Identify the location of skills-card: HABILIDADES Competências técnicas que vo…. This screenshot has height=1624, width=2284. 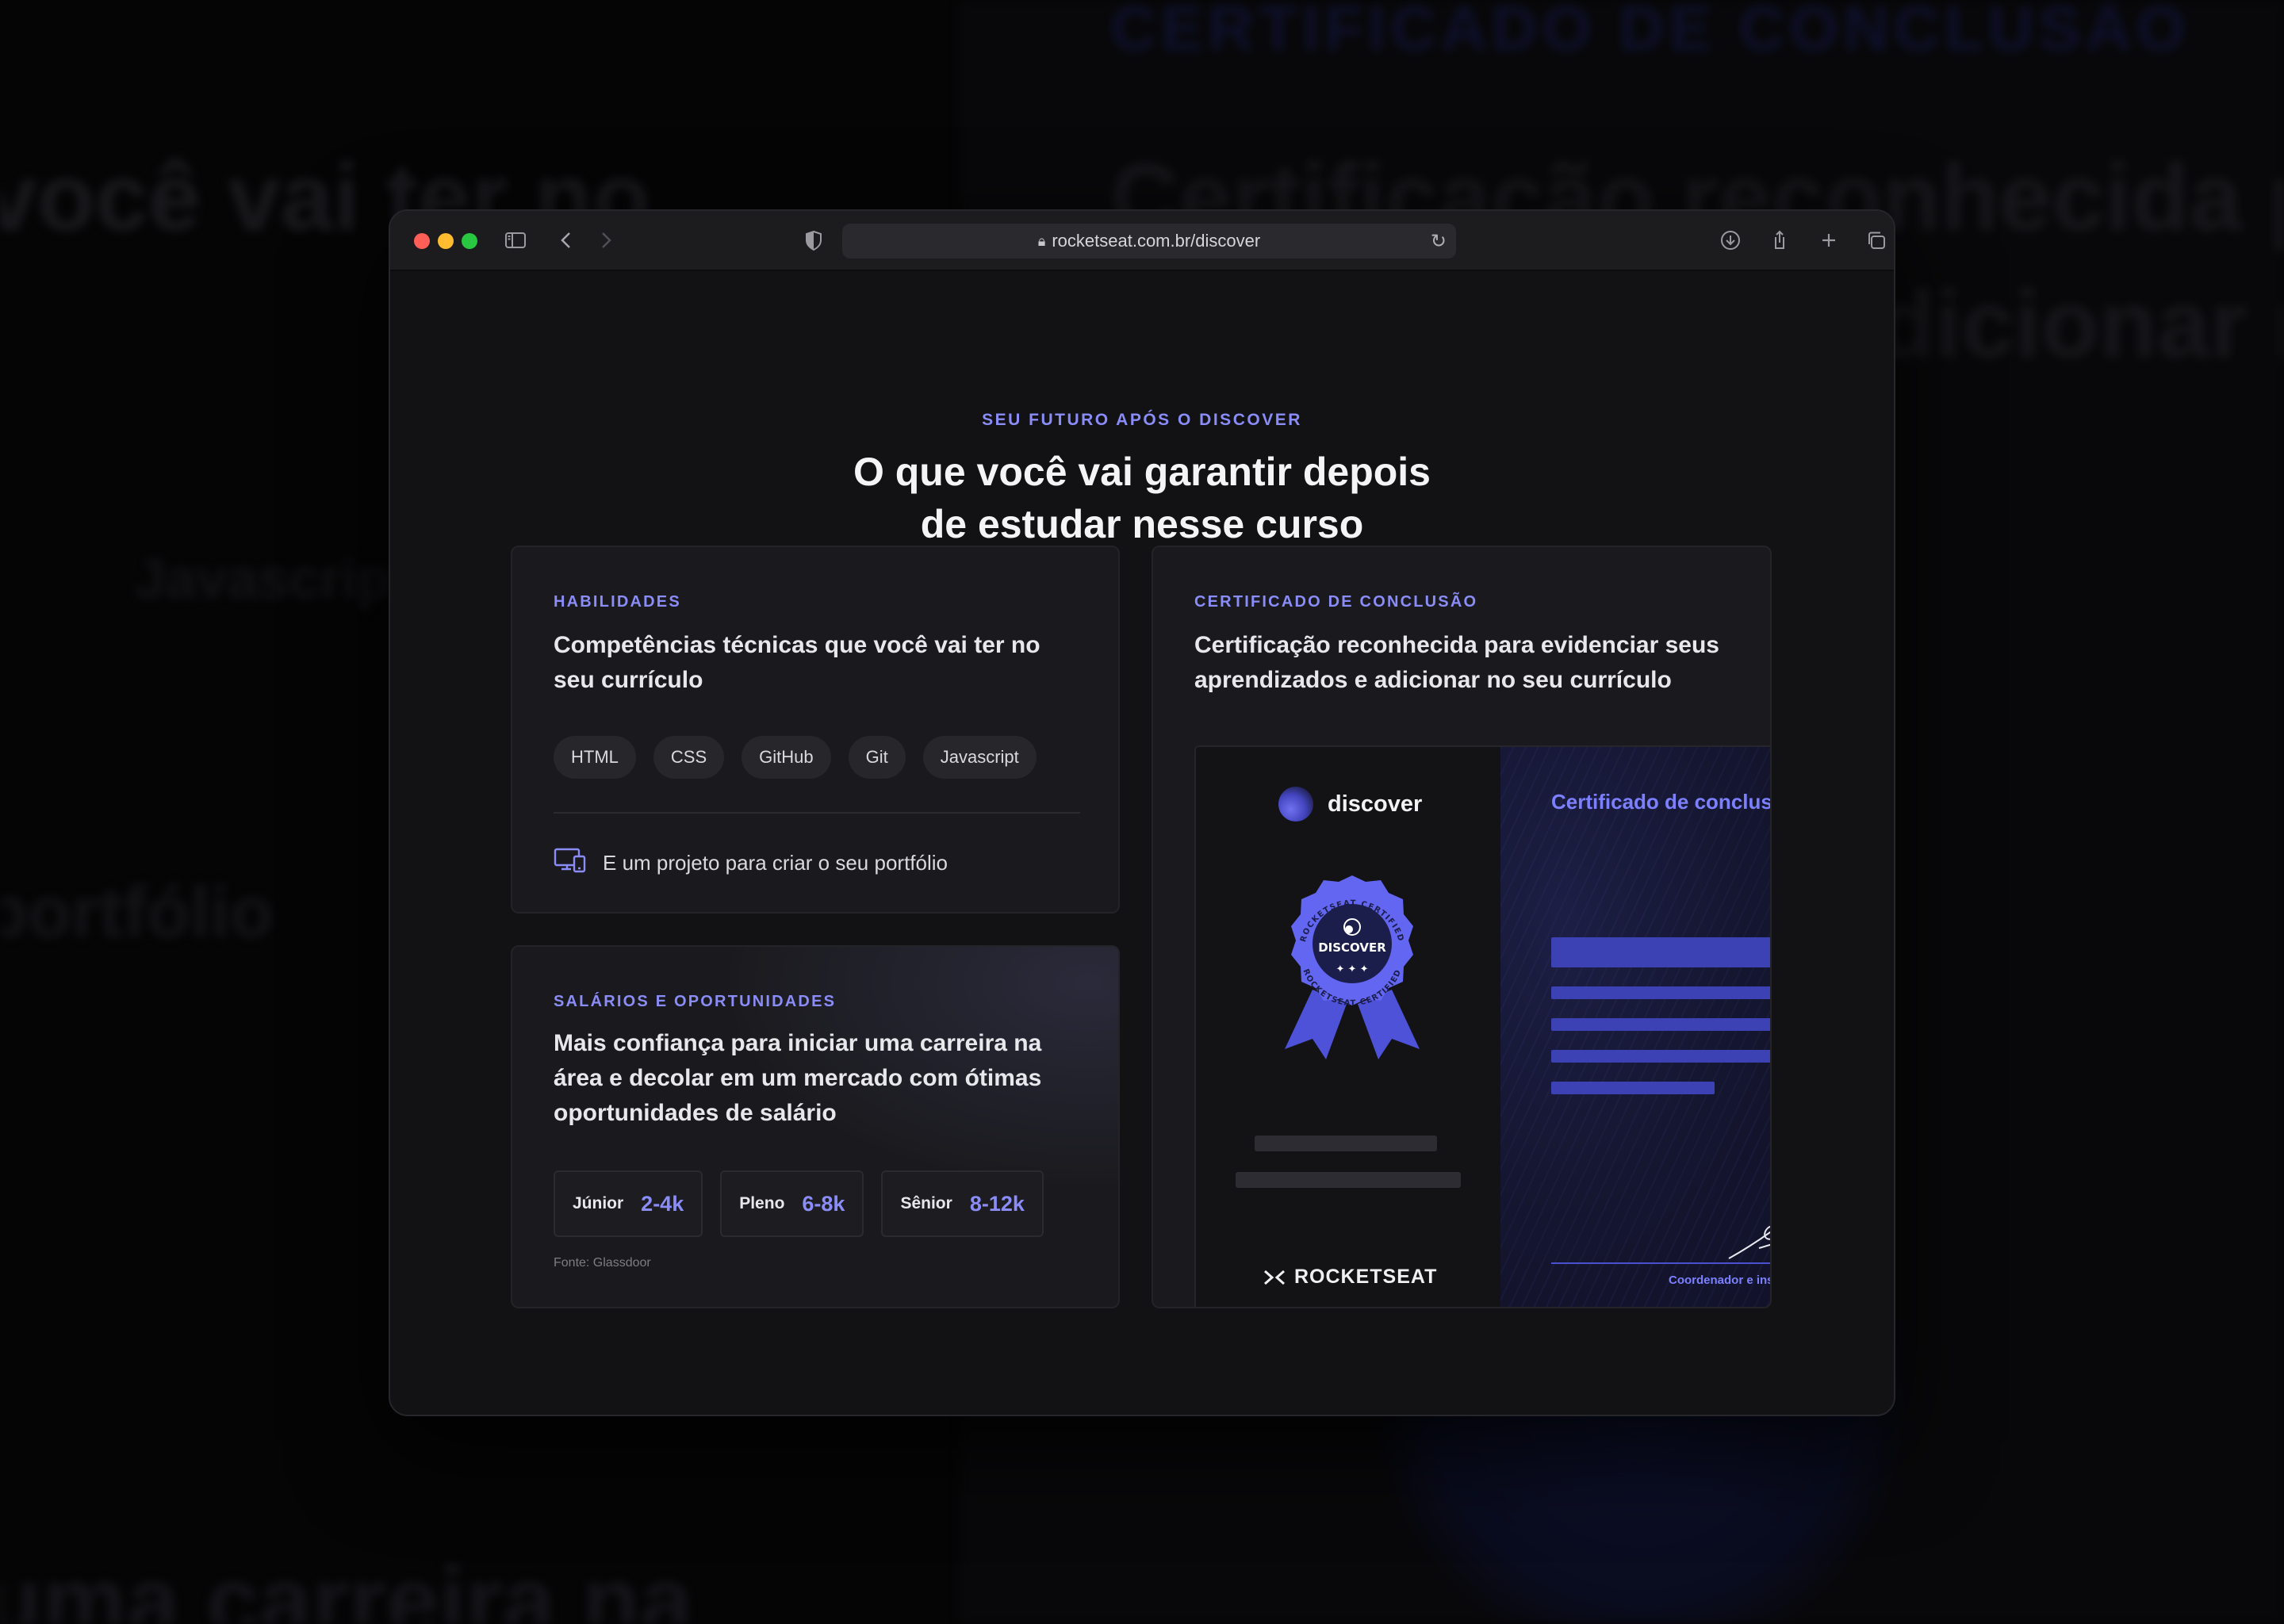
(815, 730).